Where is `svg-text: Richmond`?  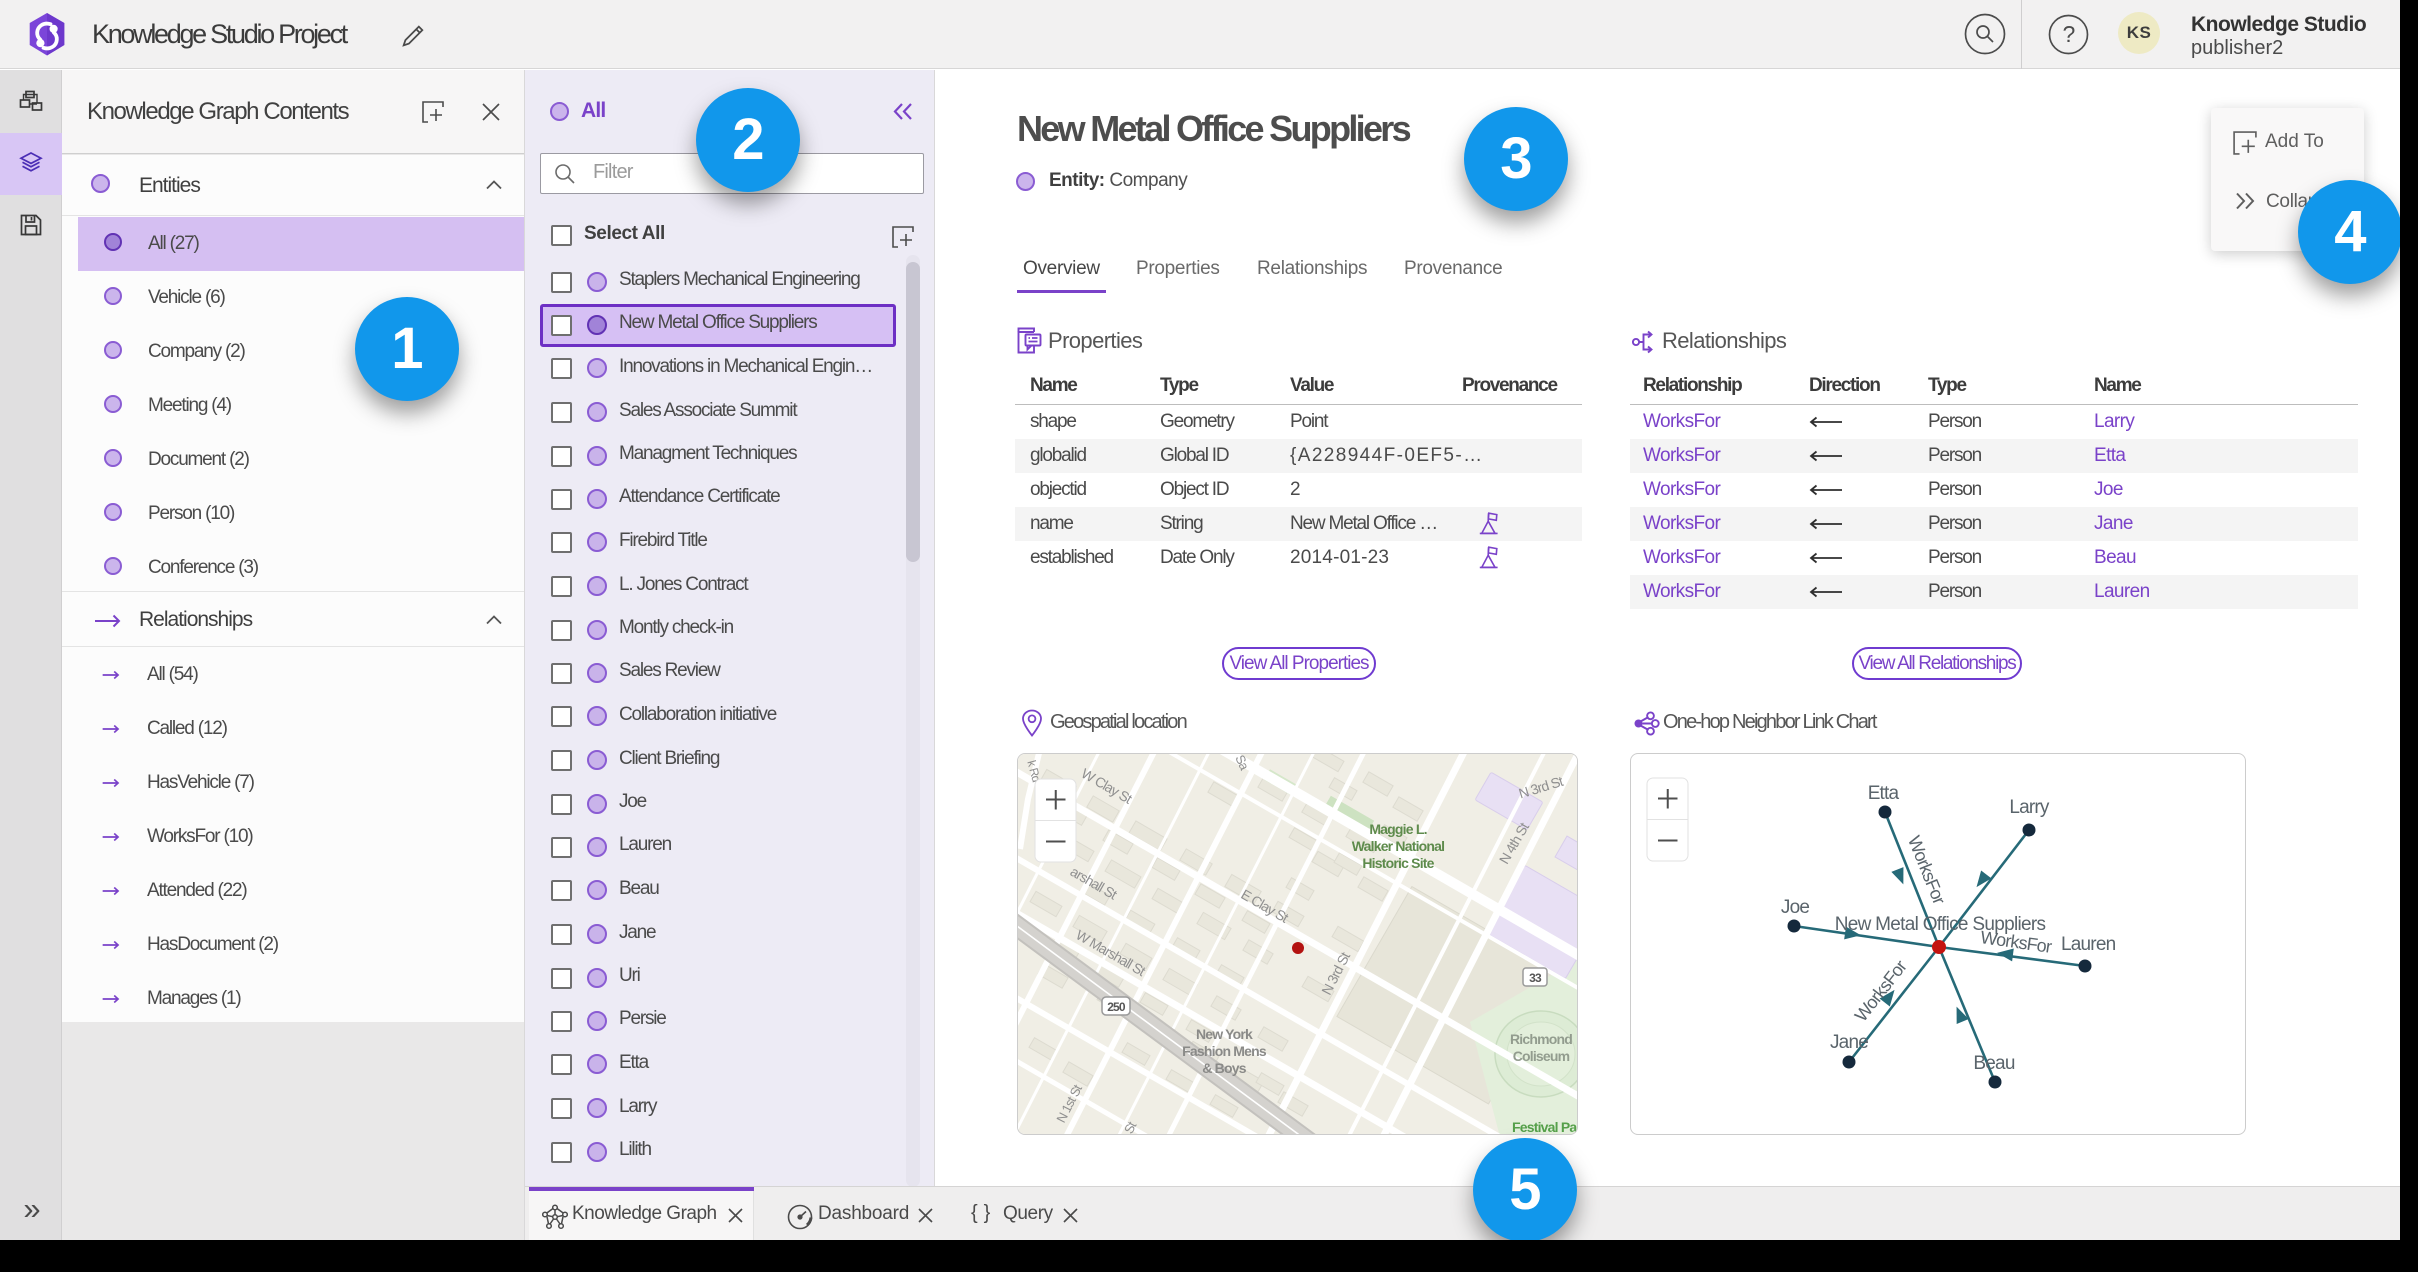 svg-text: Richmond is located at coordinates (1541, 1039).